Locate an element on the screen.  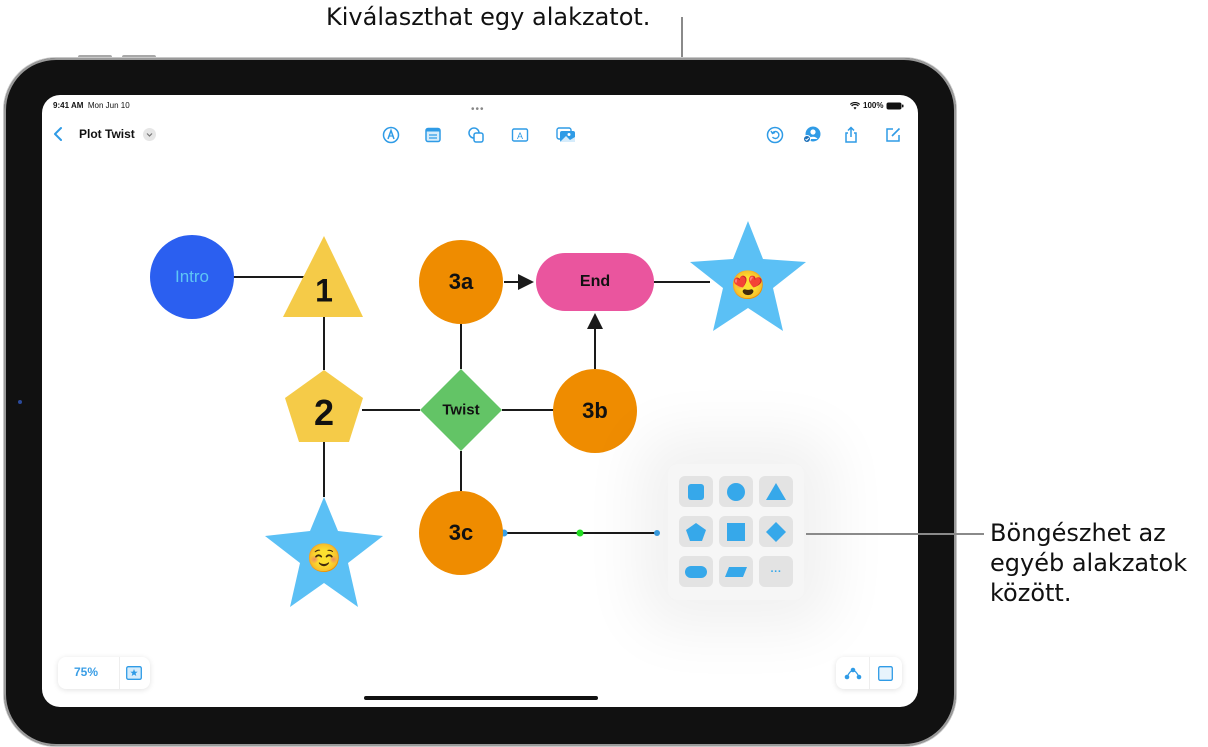
connection-handle-mid is located at coordinates (580, 533).